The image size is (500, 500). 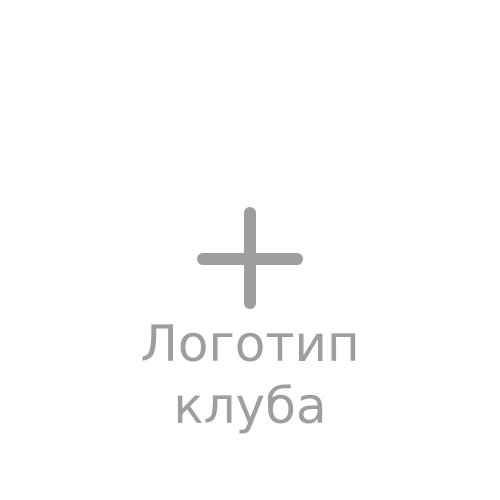 I want to click on label-line-2: клуба, so click(x=250, y=406).